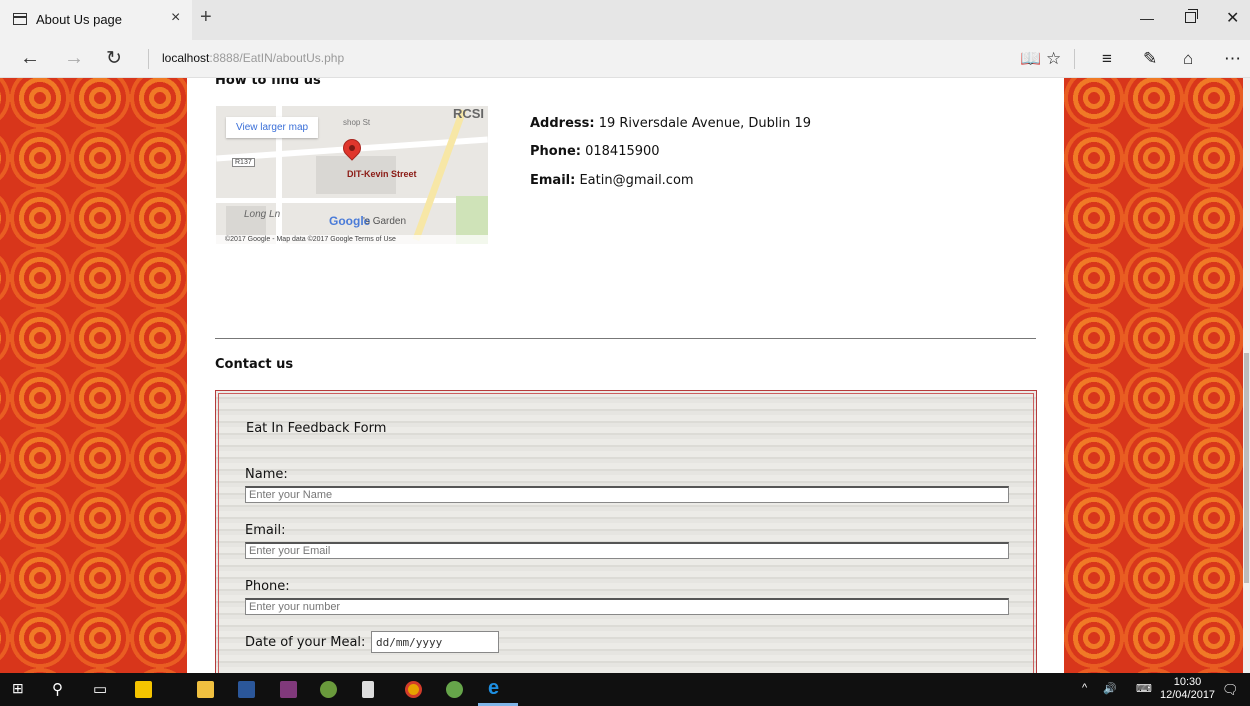 The width and height of the screenshot is (1250, 706). What do you see at coordinates (627, 606) in the screenshot?
I see `phone-input: Enter your number` at bounding box center [627, 606].